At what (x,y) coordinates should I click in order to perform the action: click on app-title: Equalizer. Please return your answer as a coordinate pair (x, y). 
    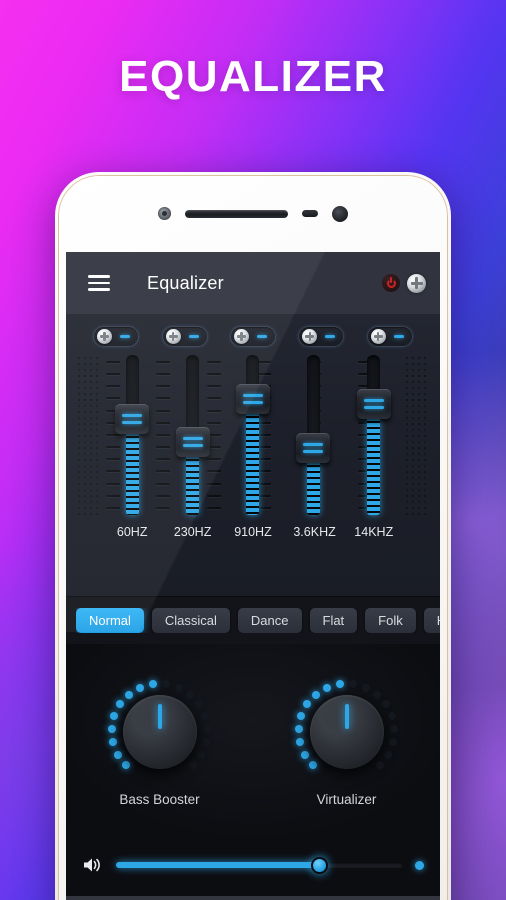
    Looking at the image, I should click on (185, 282).